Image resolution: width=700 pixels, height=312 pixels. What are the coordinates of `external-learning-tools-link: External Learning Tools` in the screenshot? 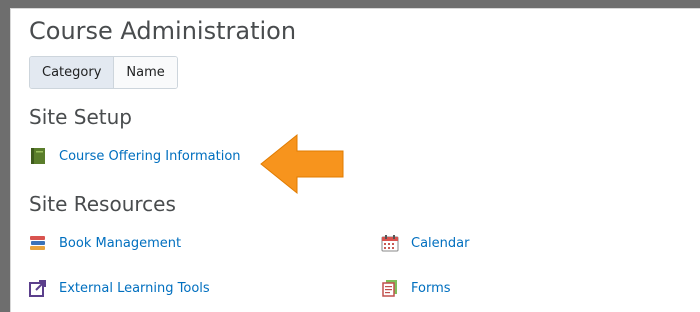 It's located at (119, 288).